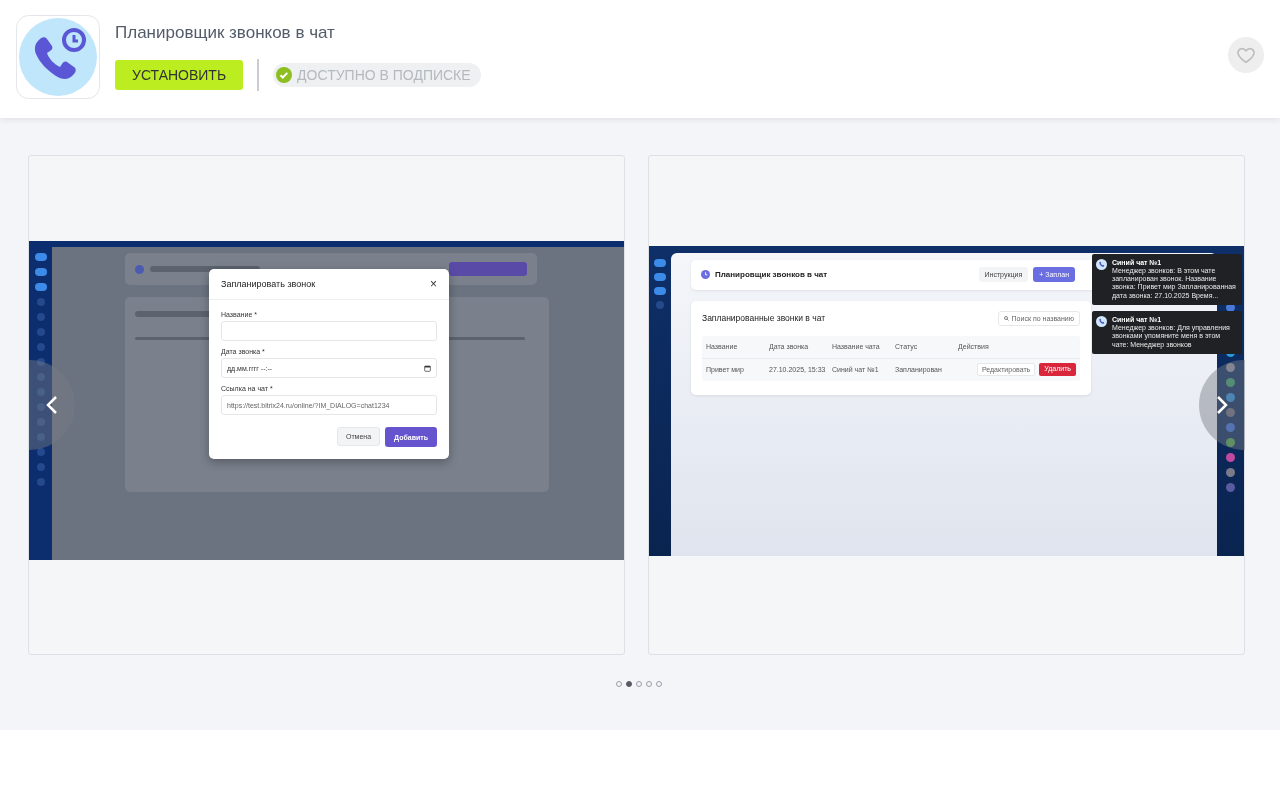 This screenshot has width=1280, height=786. What do you see at coordinates (433, 284) in the screenshot?
I see `close-icon: ×` at bounding box center [433, 284].